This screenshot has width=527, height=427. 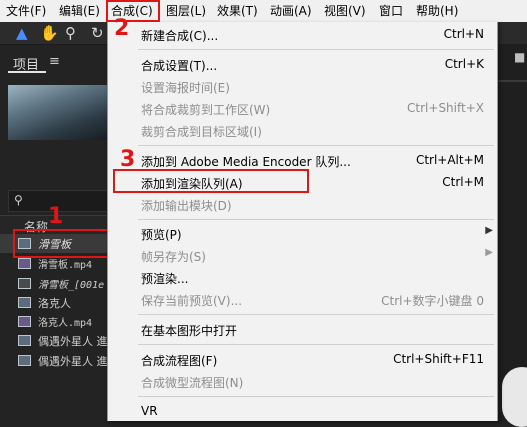 I want to click on menu-item-trim-comp-to-work-area: 将合成裁剪到工作区(W) Ctrl+Shift+X, so click(x=302, y=108).